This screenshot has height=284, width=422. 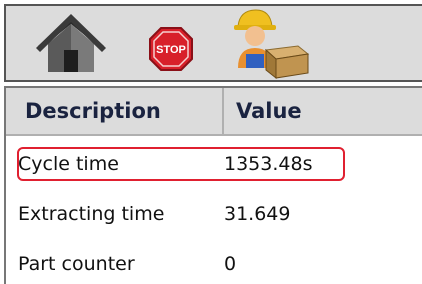 What do you see at coordinates (323, 111) in the screenshot?
I see `column-header-value: Value` at bounding box center [323, 111].